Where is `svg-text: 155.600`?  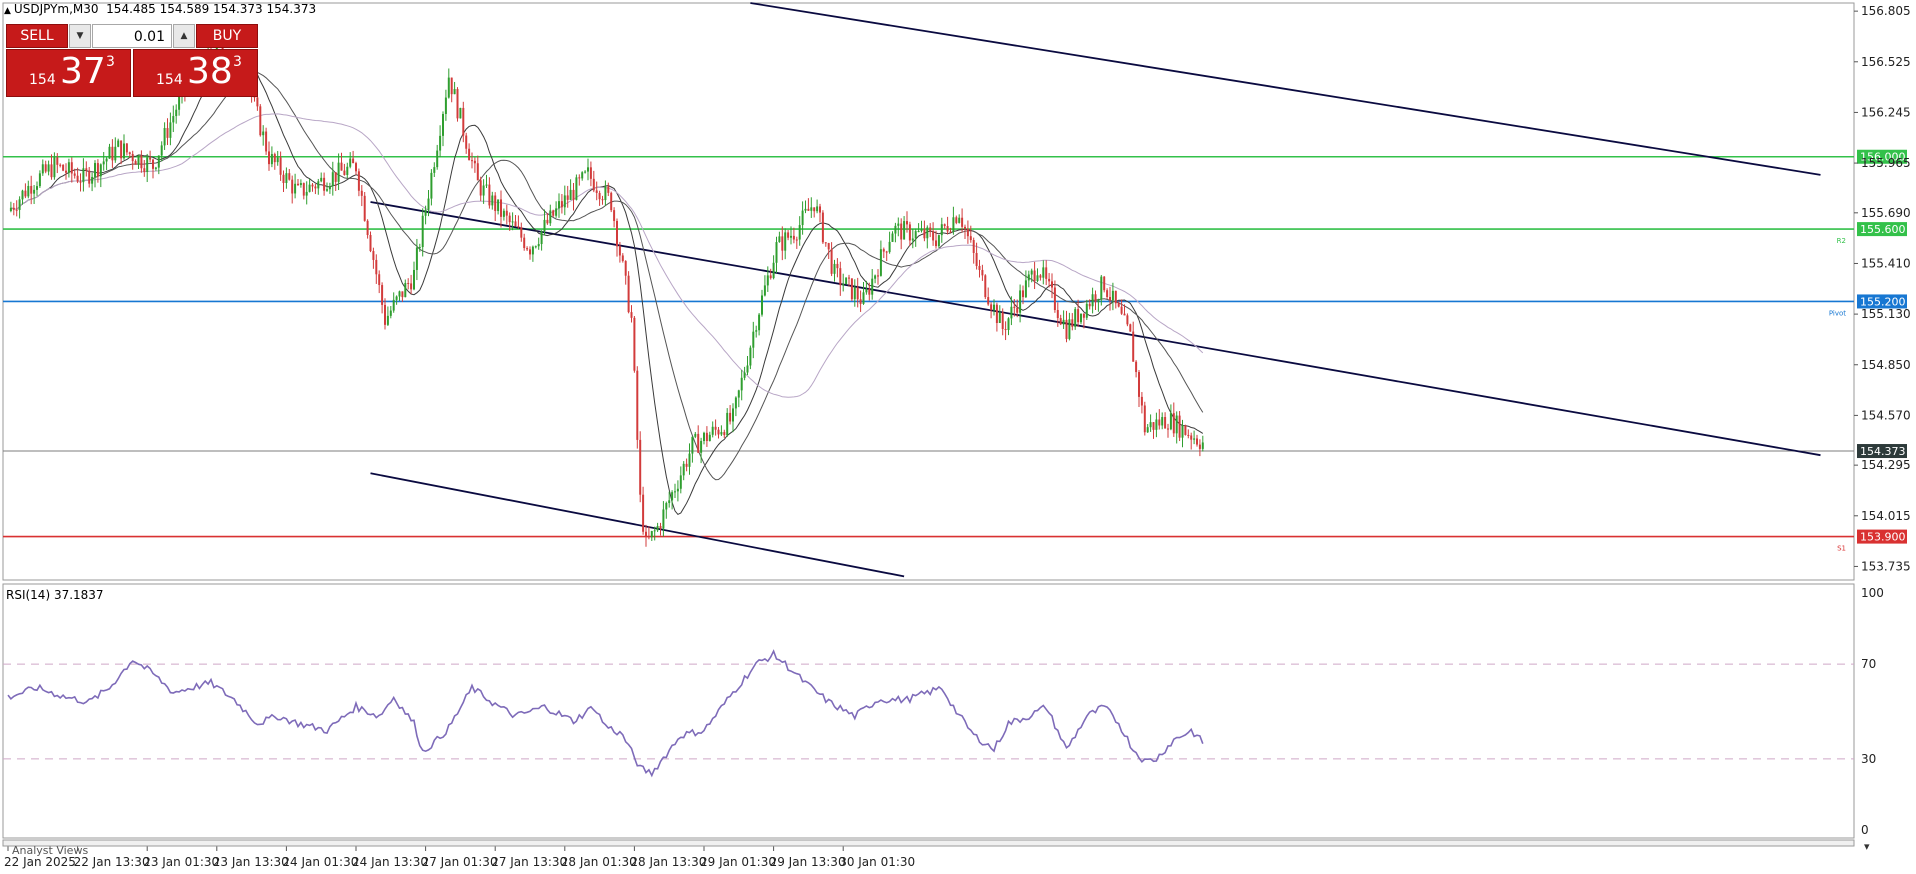 svg-text: 155.600 is located at coordinates (1883, 229).